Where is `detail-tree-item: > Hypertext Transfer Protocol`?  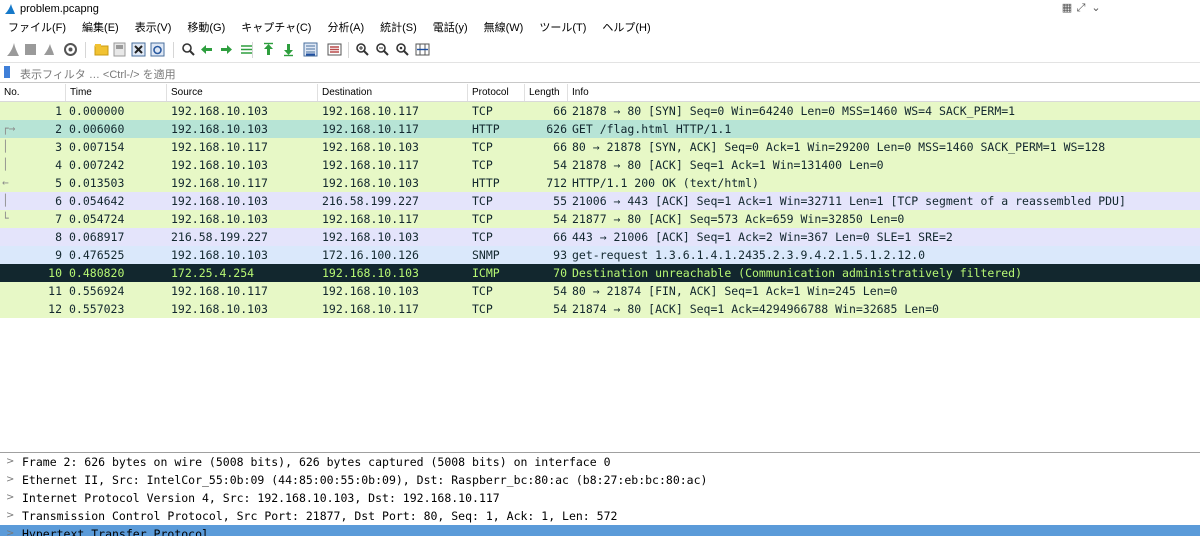
detail-tree-item: > Hypertext Transfer Protocol is located at coordinates (600, 530).